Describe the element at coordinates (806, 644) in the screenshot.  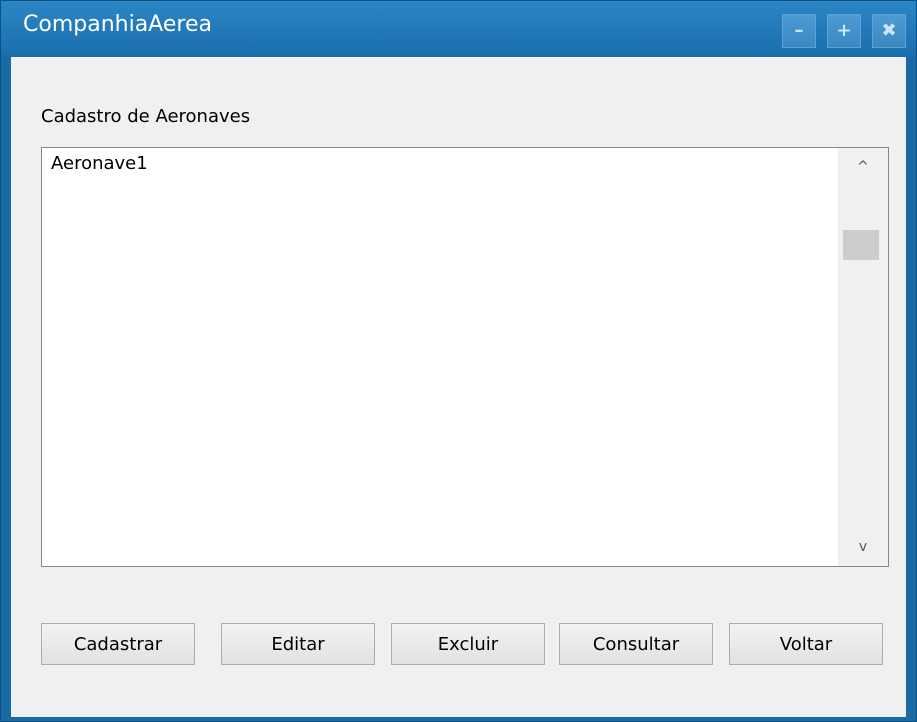
I see `voltar-button: Voltar` at that location.